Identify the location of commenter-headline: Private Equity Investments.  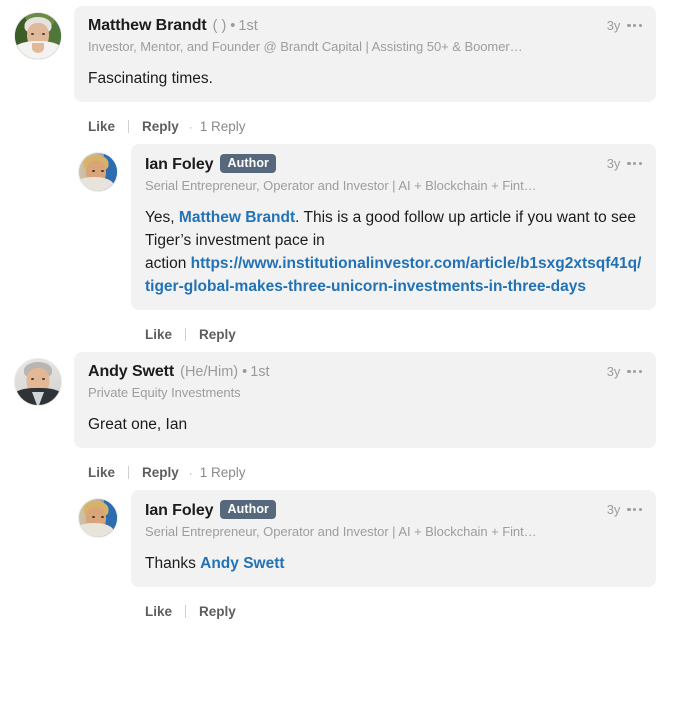
(164, 392).